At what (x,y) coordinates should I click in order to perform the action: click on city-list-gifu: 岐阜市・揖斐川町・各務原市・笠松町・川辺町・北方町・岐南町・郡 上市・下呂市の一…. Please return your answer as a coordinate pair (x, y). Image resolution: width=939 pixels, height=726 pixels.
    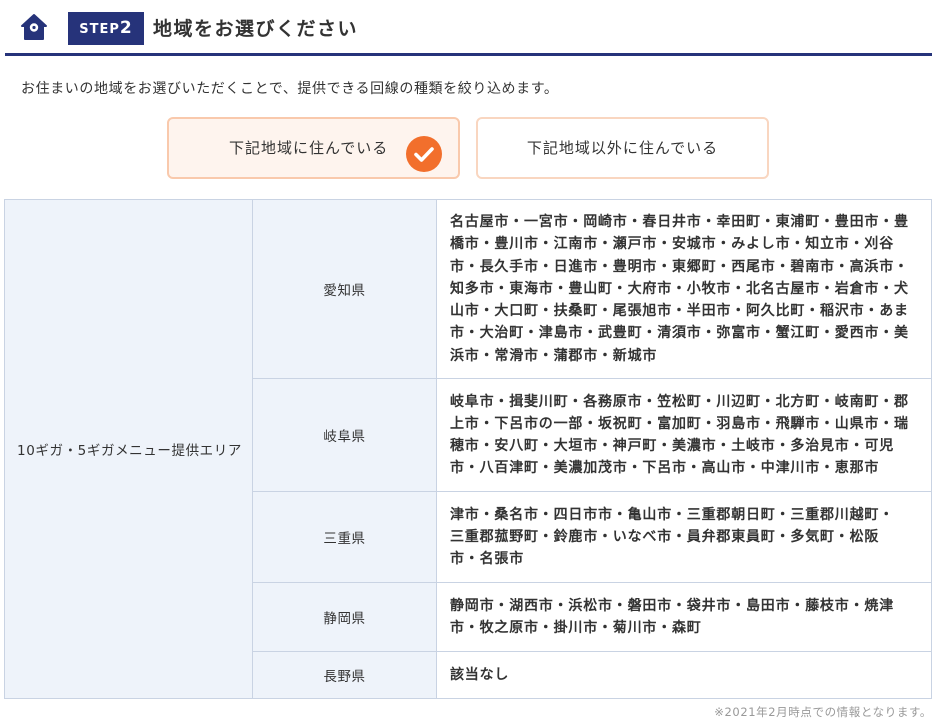
    Looking at the image, I should click on (684, 435).